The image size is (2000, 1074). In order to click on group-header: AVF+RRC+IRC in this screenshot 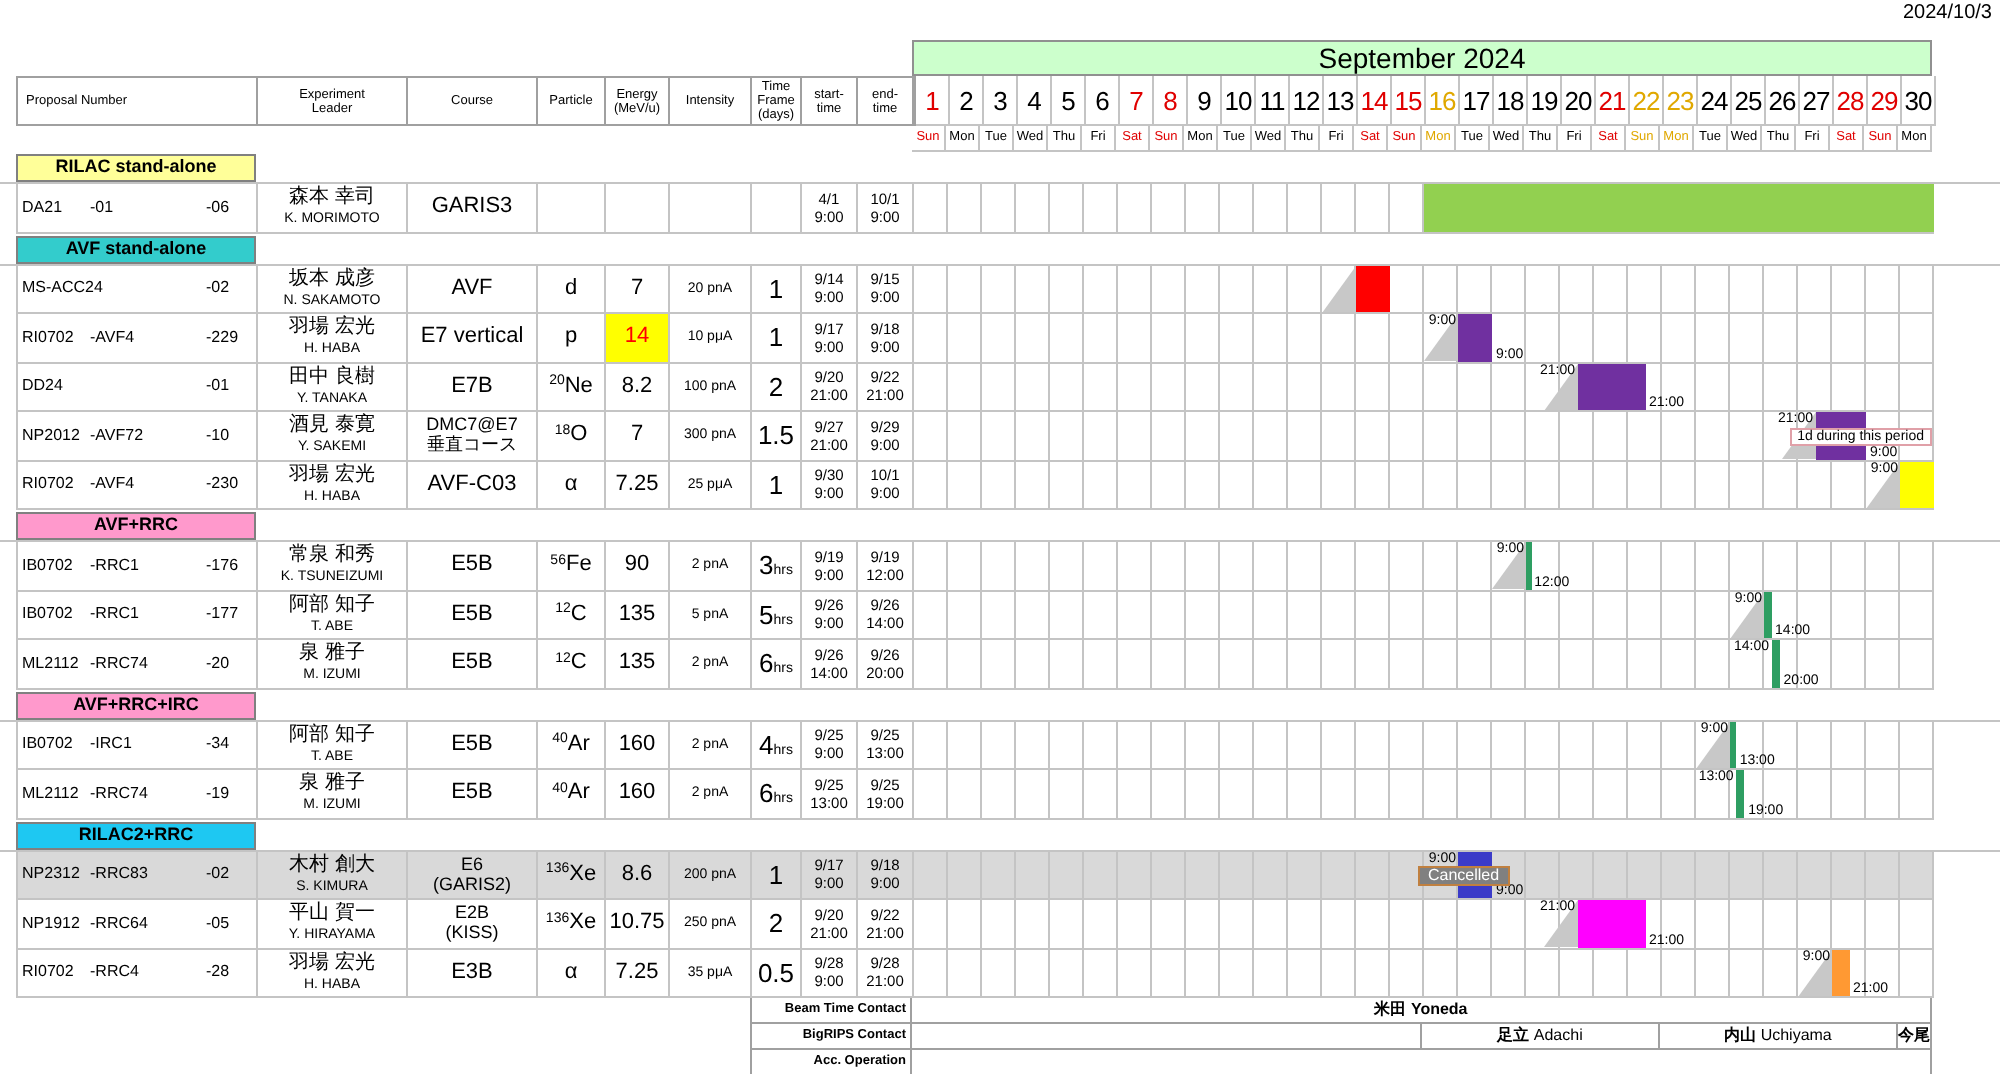, I will do `click(136, 705)`.